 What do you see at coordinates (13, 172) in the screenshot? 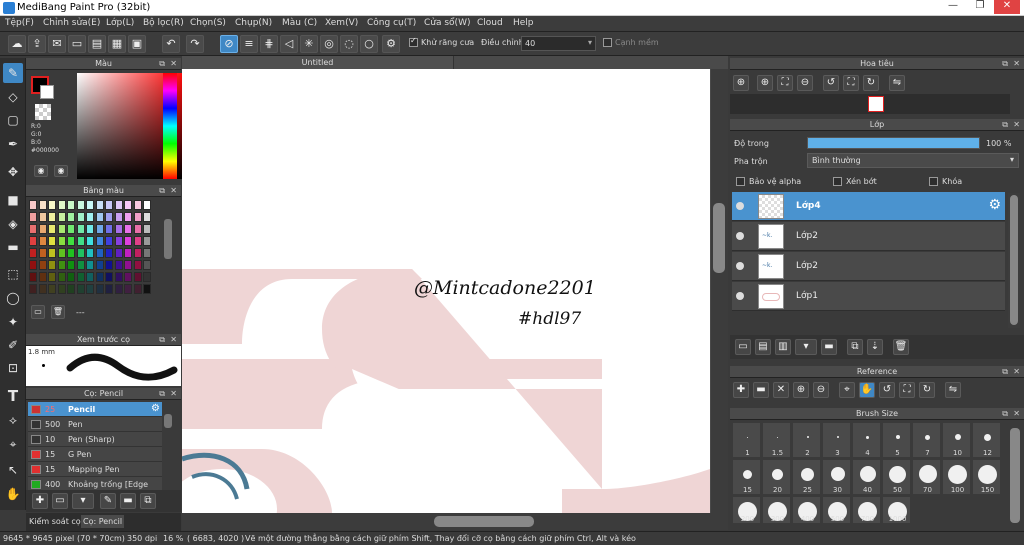
I see `move-tool-icon: ✥` at bounding box center [13, 172].